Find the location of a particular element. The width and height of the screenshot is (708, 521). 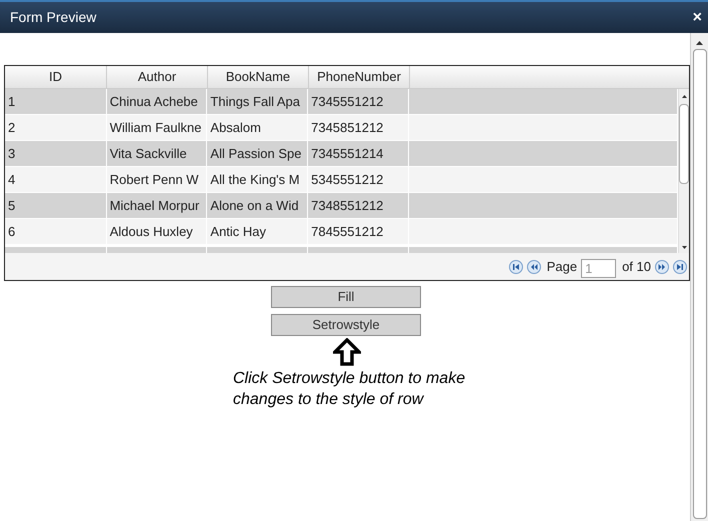

table-cell: 5 is located at coordinates (56, 205).